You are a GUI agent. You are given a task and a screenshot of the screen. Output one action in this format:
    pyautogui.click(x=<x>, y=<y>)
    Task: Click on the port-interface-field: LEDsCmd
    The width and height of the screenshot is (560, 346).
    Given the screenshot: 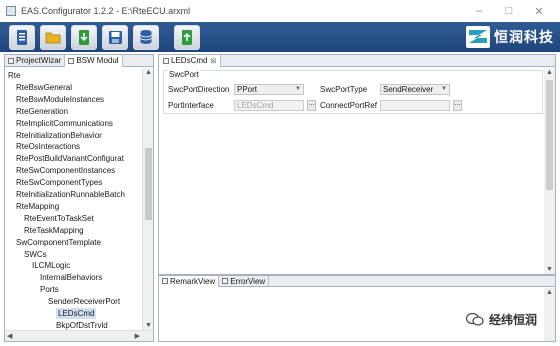 What is the action you would take?
    pyautogui.click(x=269, y=105)
    